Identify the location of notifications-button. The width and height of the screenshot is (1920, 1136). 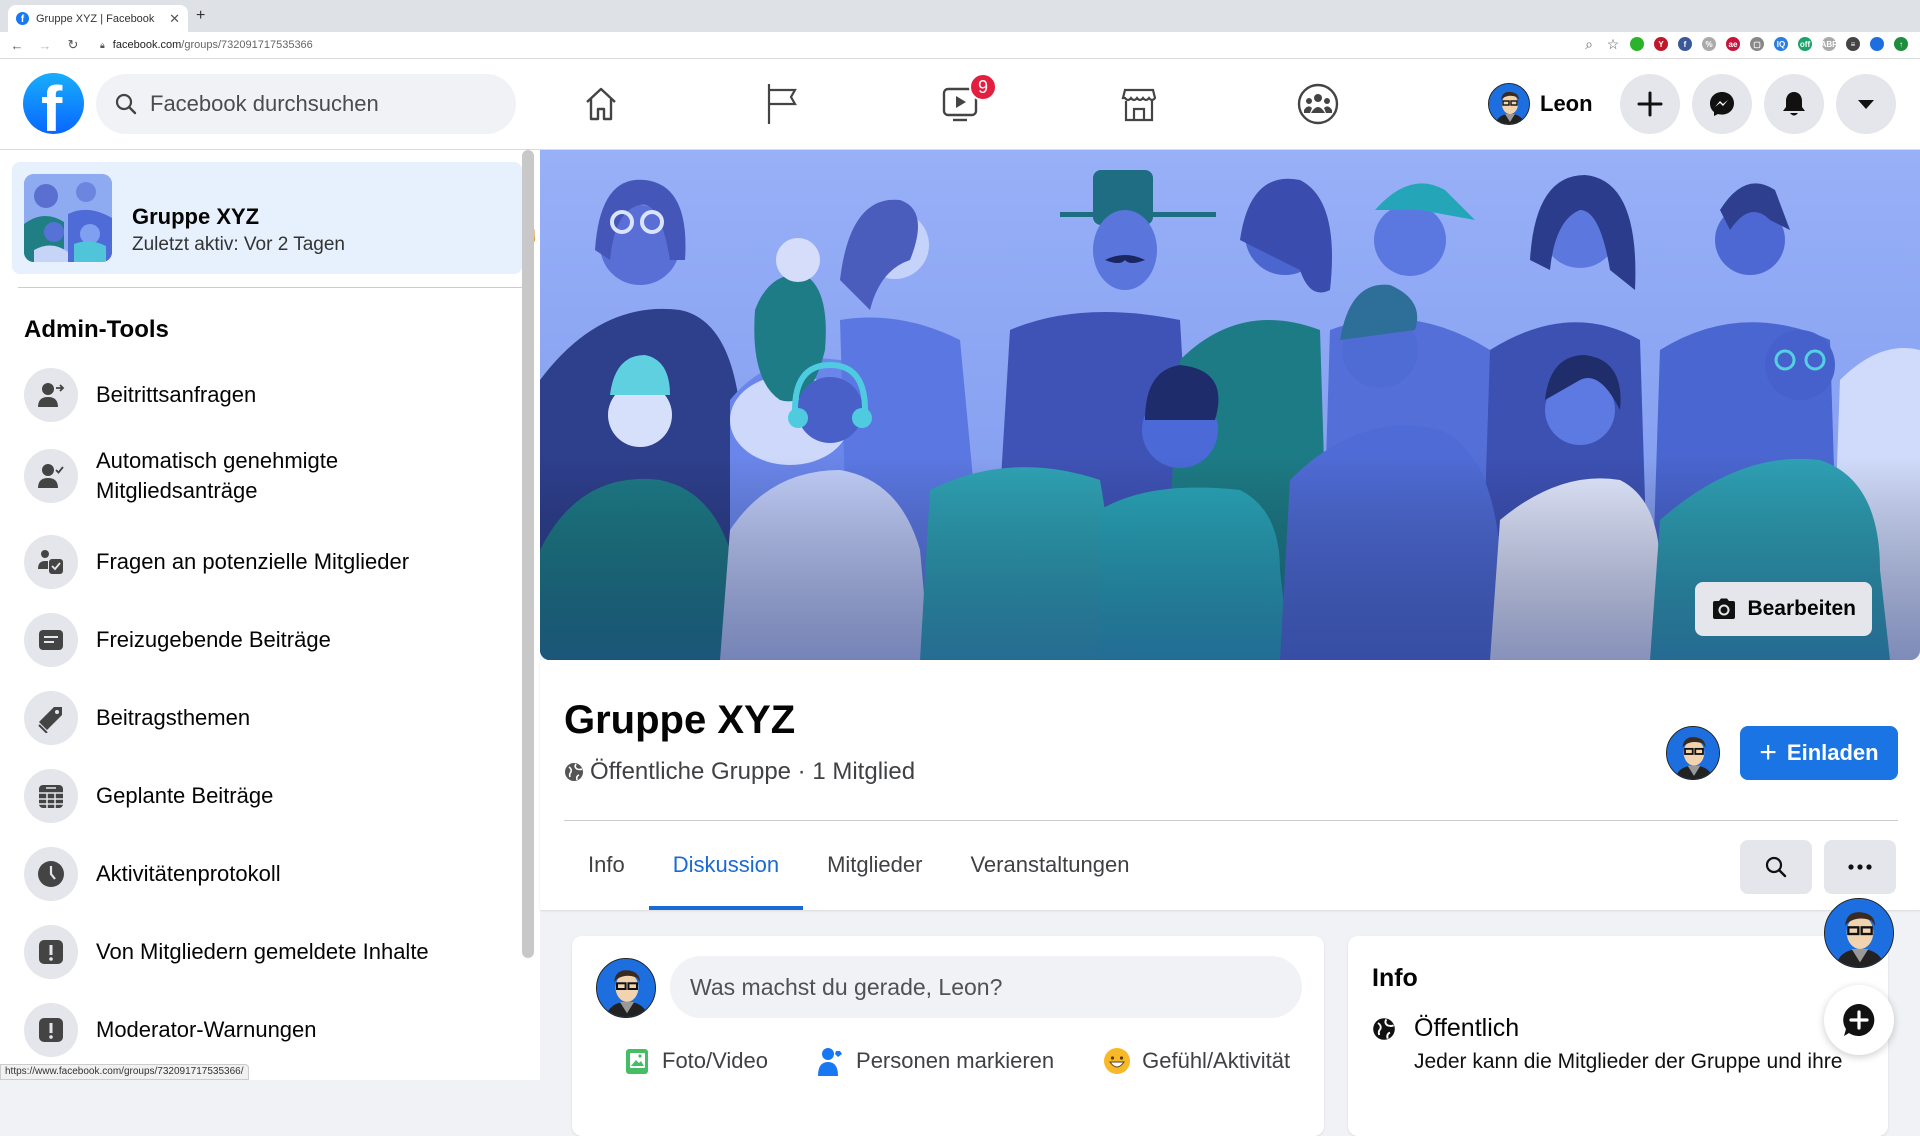
(1794, 104).